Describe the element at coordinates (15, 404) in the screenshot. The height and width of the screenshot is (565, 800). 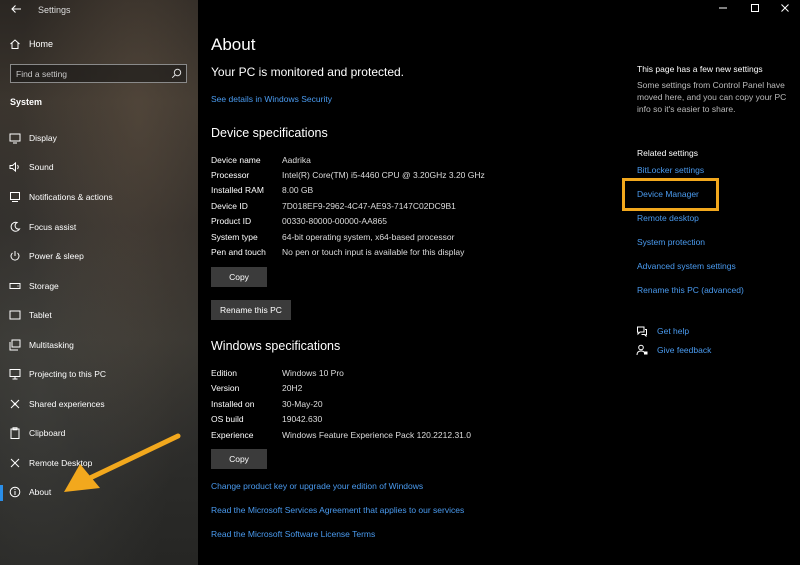
I see `shared-experiences-icon` at that location.